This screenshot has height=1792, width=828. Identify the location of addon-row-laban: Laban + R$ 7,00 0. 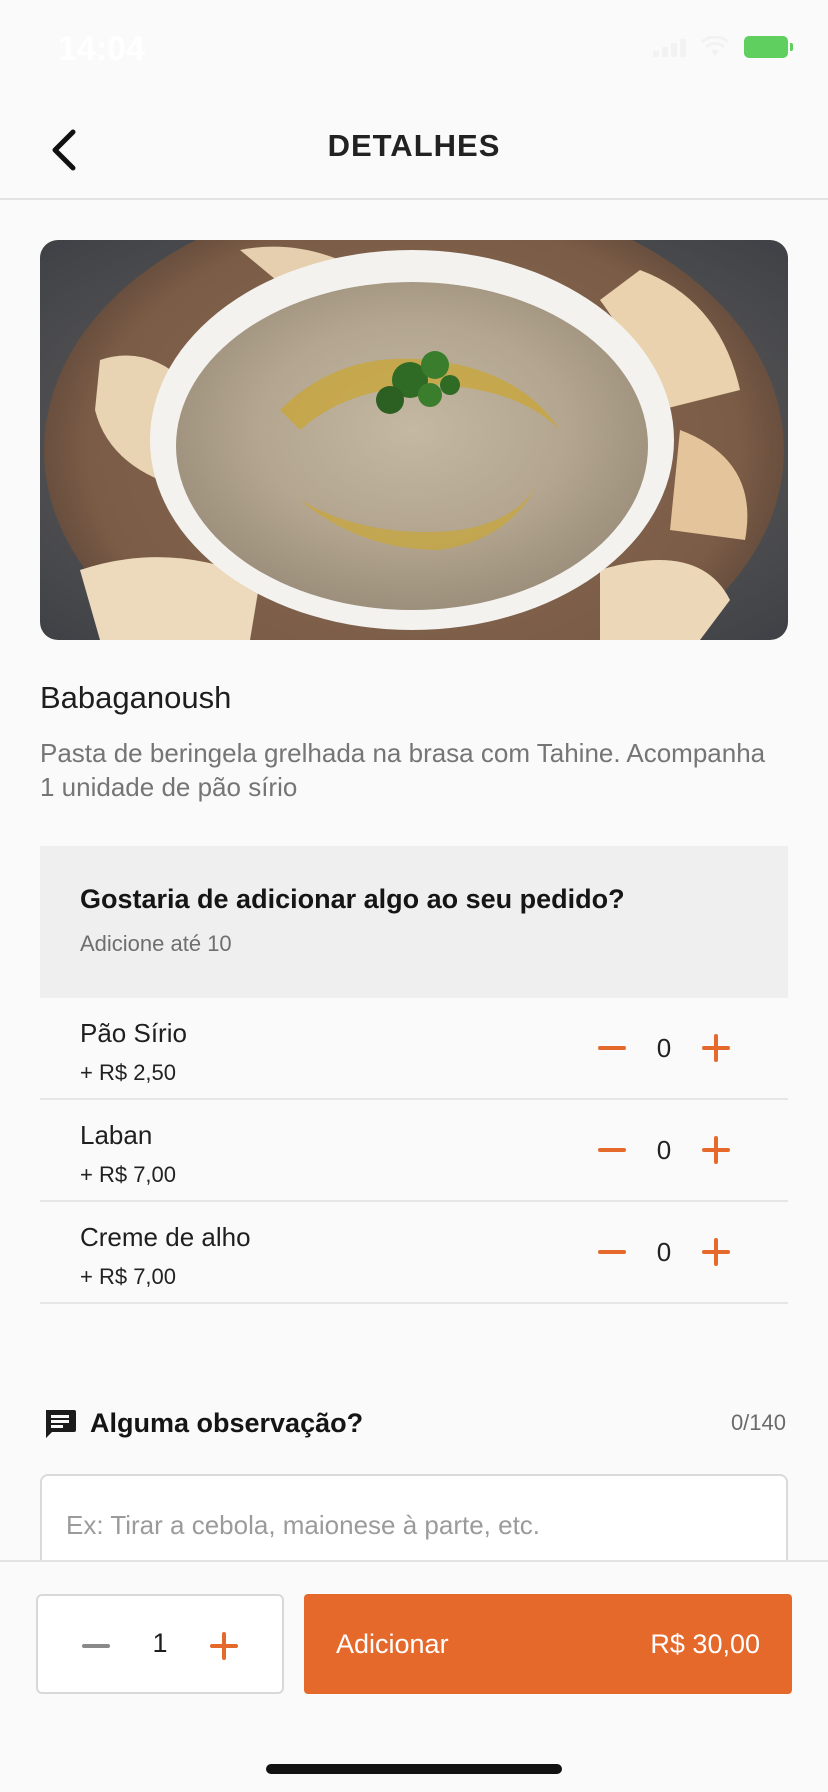
(414, 1151).